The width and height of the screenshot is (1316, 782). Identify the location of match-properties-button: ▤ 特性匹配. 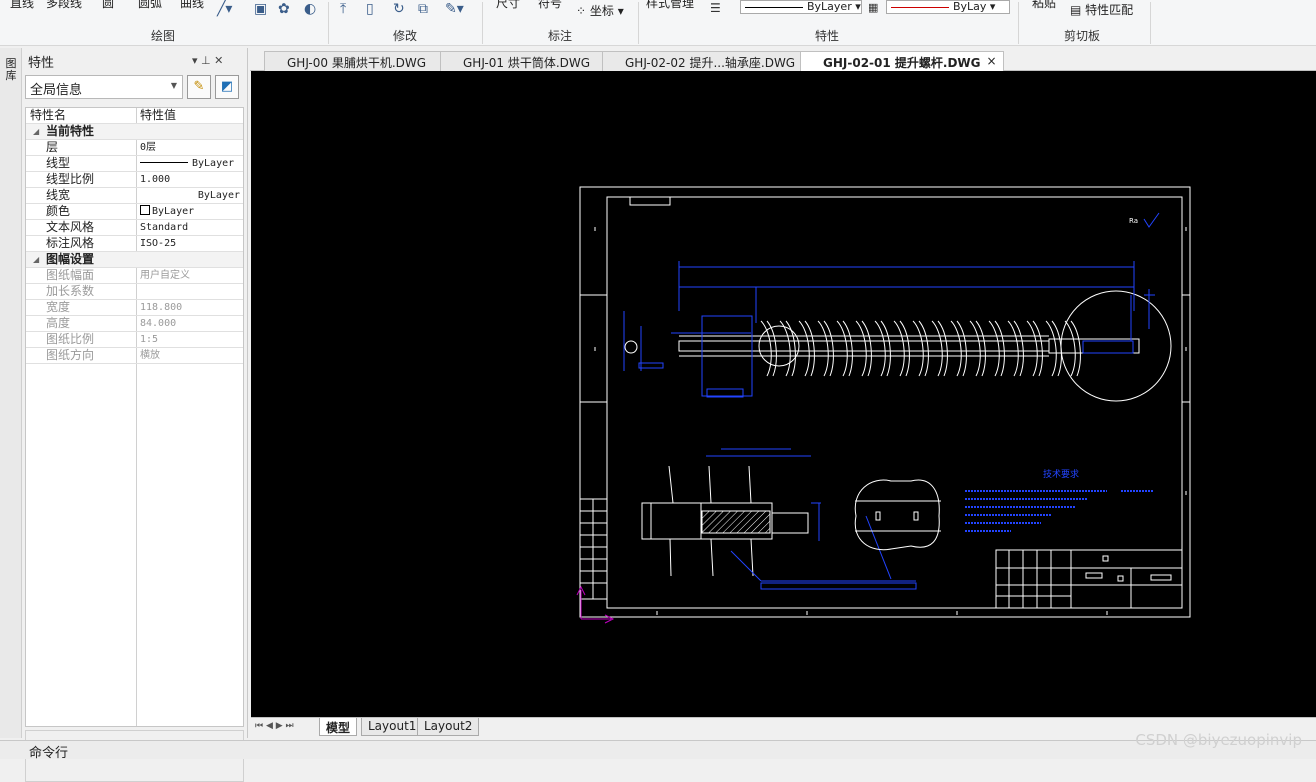
(1101, 9).